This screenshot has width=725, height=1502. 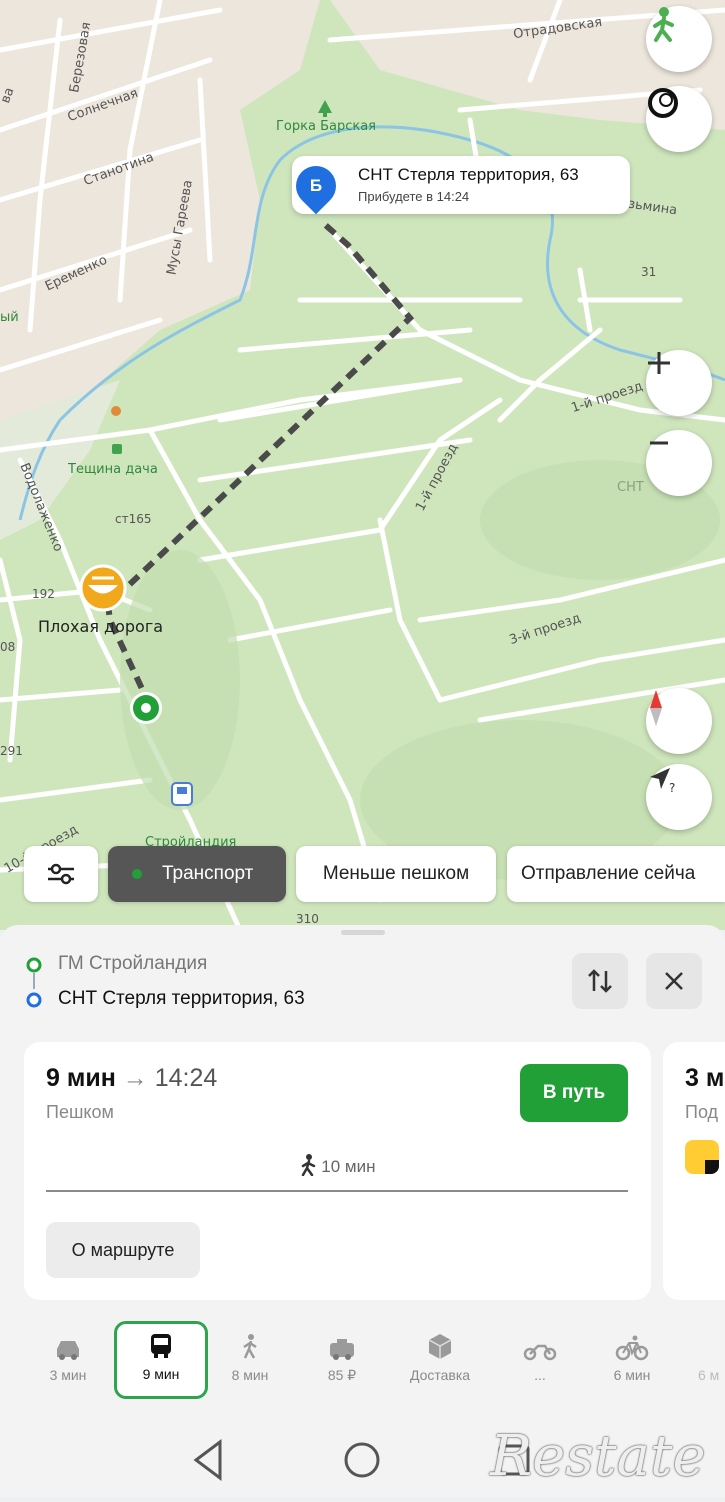 I want to click on close-icon, so click(x=674, y=981).